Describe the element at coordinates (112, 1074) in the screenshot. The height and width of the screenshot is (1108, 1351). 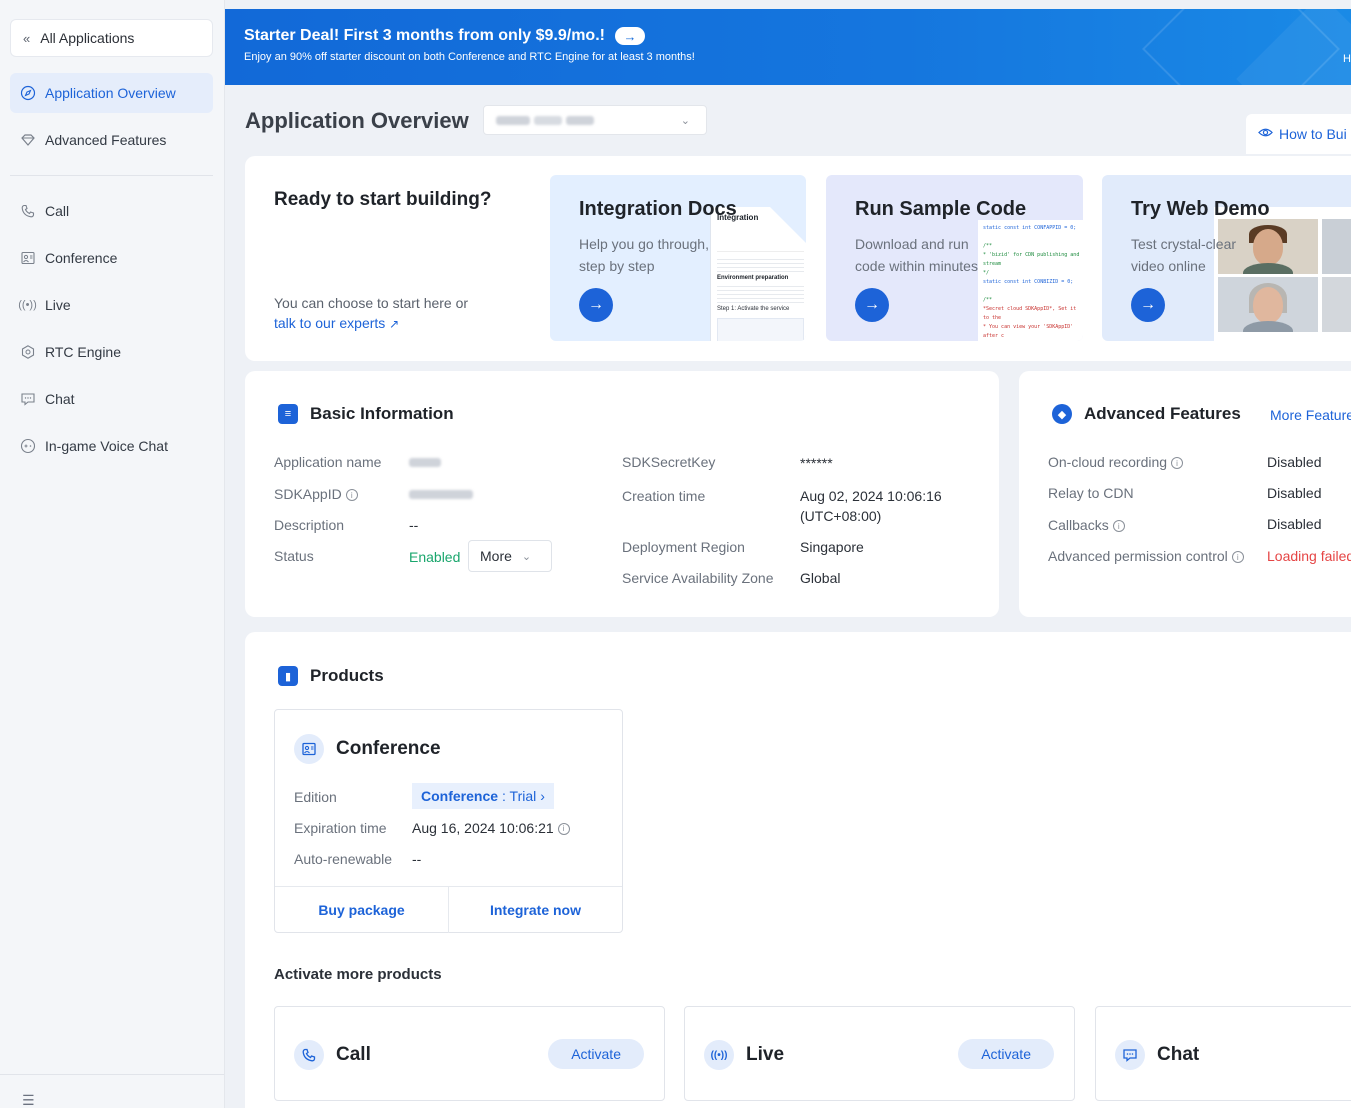
I see `sidebar-bottom-divider` at that location.